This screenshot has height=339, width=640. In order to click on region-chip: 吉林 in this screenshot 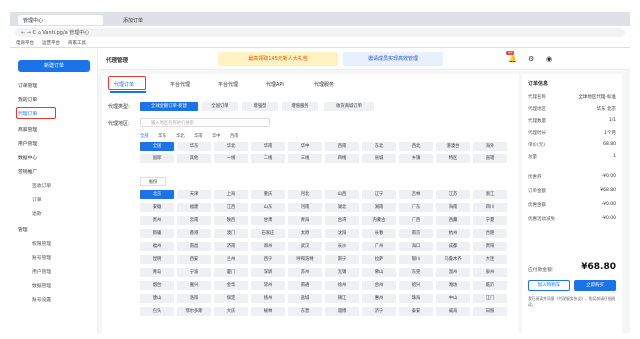, I will do `click(416, 194)`.